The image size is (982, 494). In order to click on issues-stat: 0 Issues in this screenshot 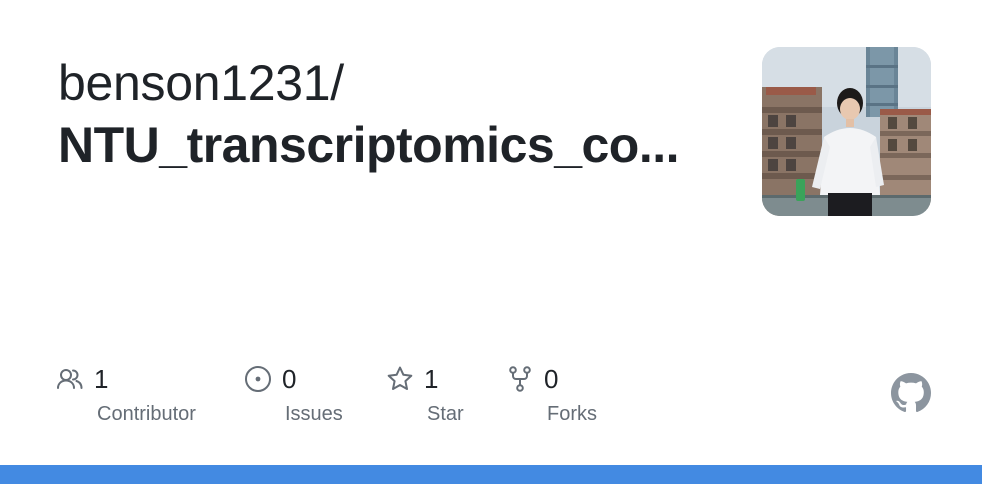, I will do `click(293, 394)`.